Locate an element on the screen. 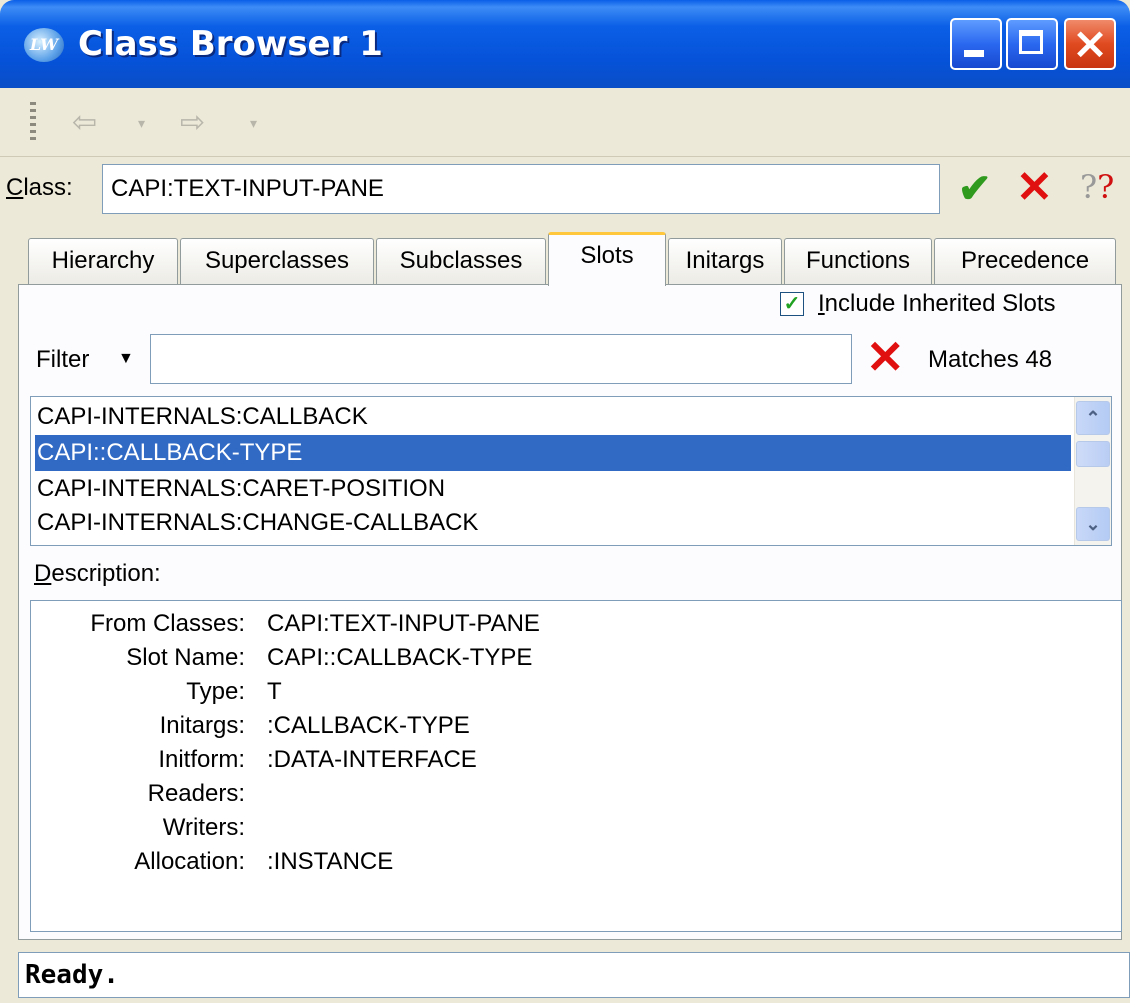 The image size is (1130, 1003). tab-precedence: Precedence is located at coordinates (1025, 261).